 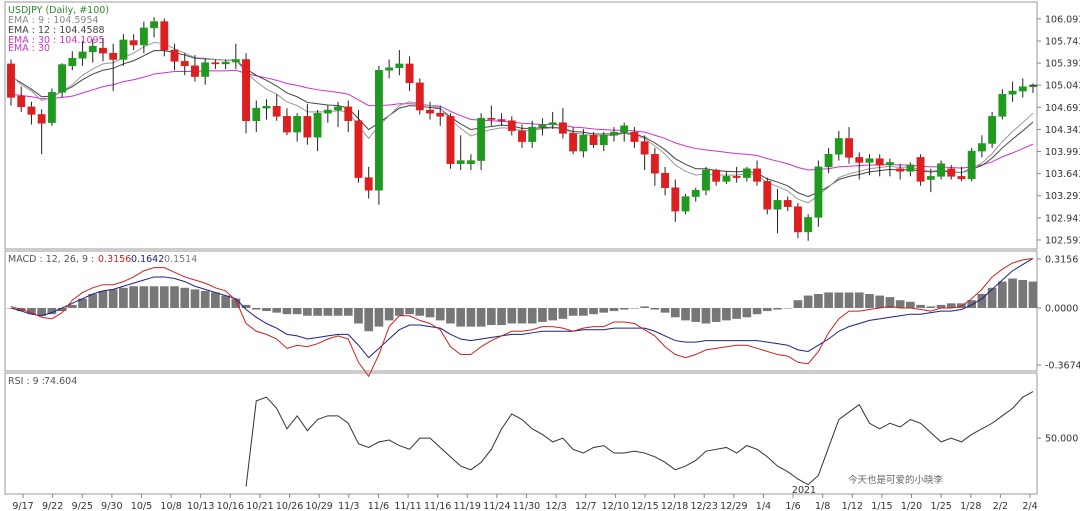 What do you see at coordinates (644, 506) in the screenshot?
I see `x-tick-label: 12/15` at bounding box center [644, 506].